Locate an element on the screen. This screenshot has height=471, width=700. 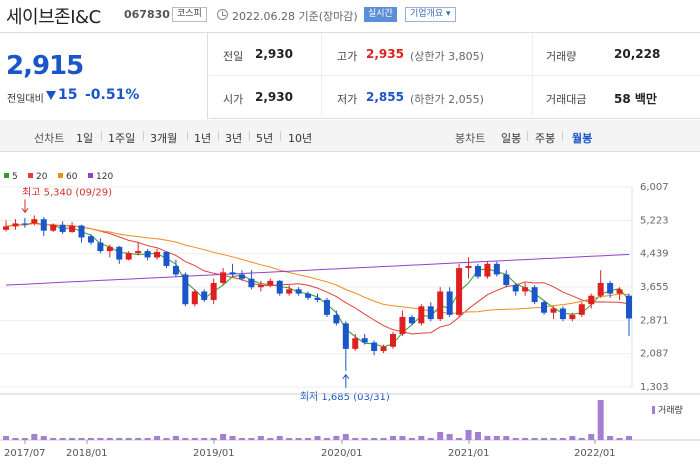
stock-name: 세이브존I&C is located at coordinates (53, 17).